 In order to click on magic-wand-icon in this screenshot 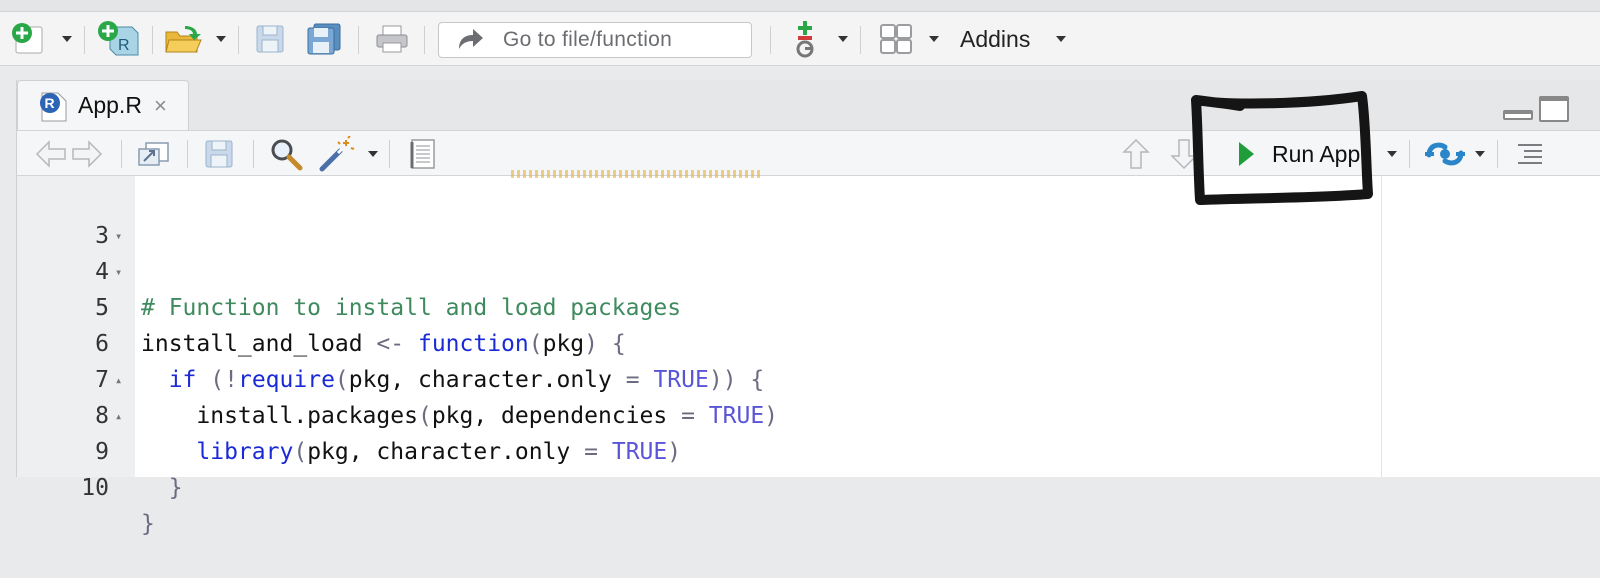, I will do `click(337, 154)`.